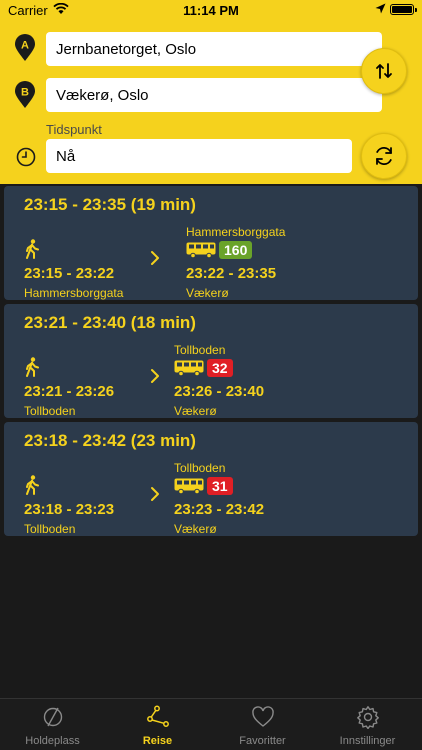 Image resolution: width=422 pixels, height=750 pixels. I want to click on svg-text: A, so click(25, 46).